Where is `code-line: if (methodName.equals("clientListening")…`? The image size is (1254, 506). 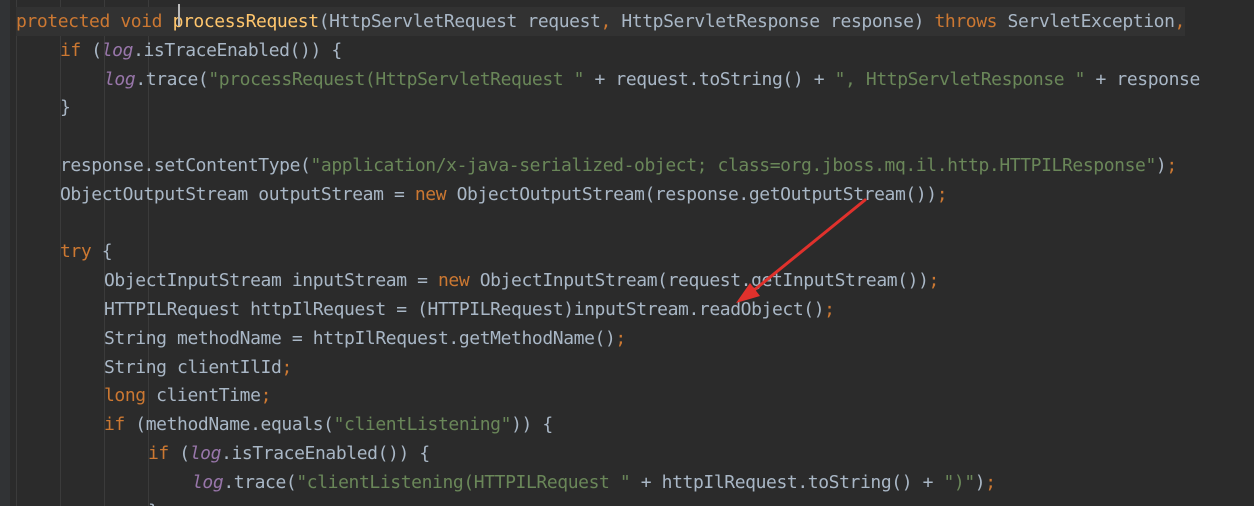 code-line: if (methodName.equals("clientListening")… is located at coordinates (328, 424).